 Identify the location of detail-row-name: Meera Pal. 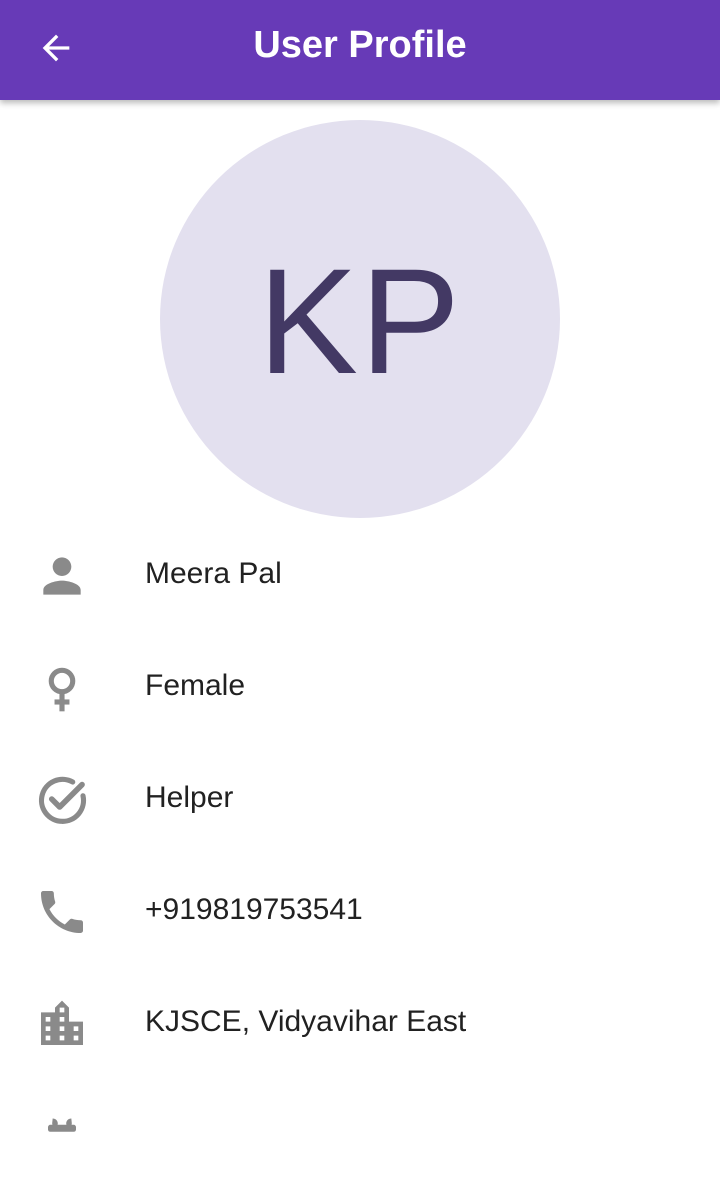
(360, 574).